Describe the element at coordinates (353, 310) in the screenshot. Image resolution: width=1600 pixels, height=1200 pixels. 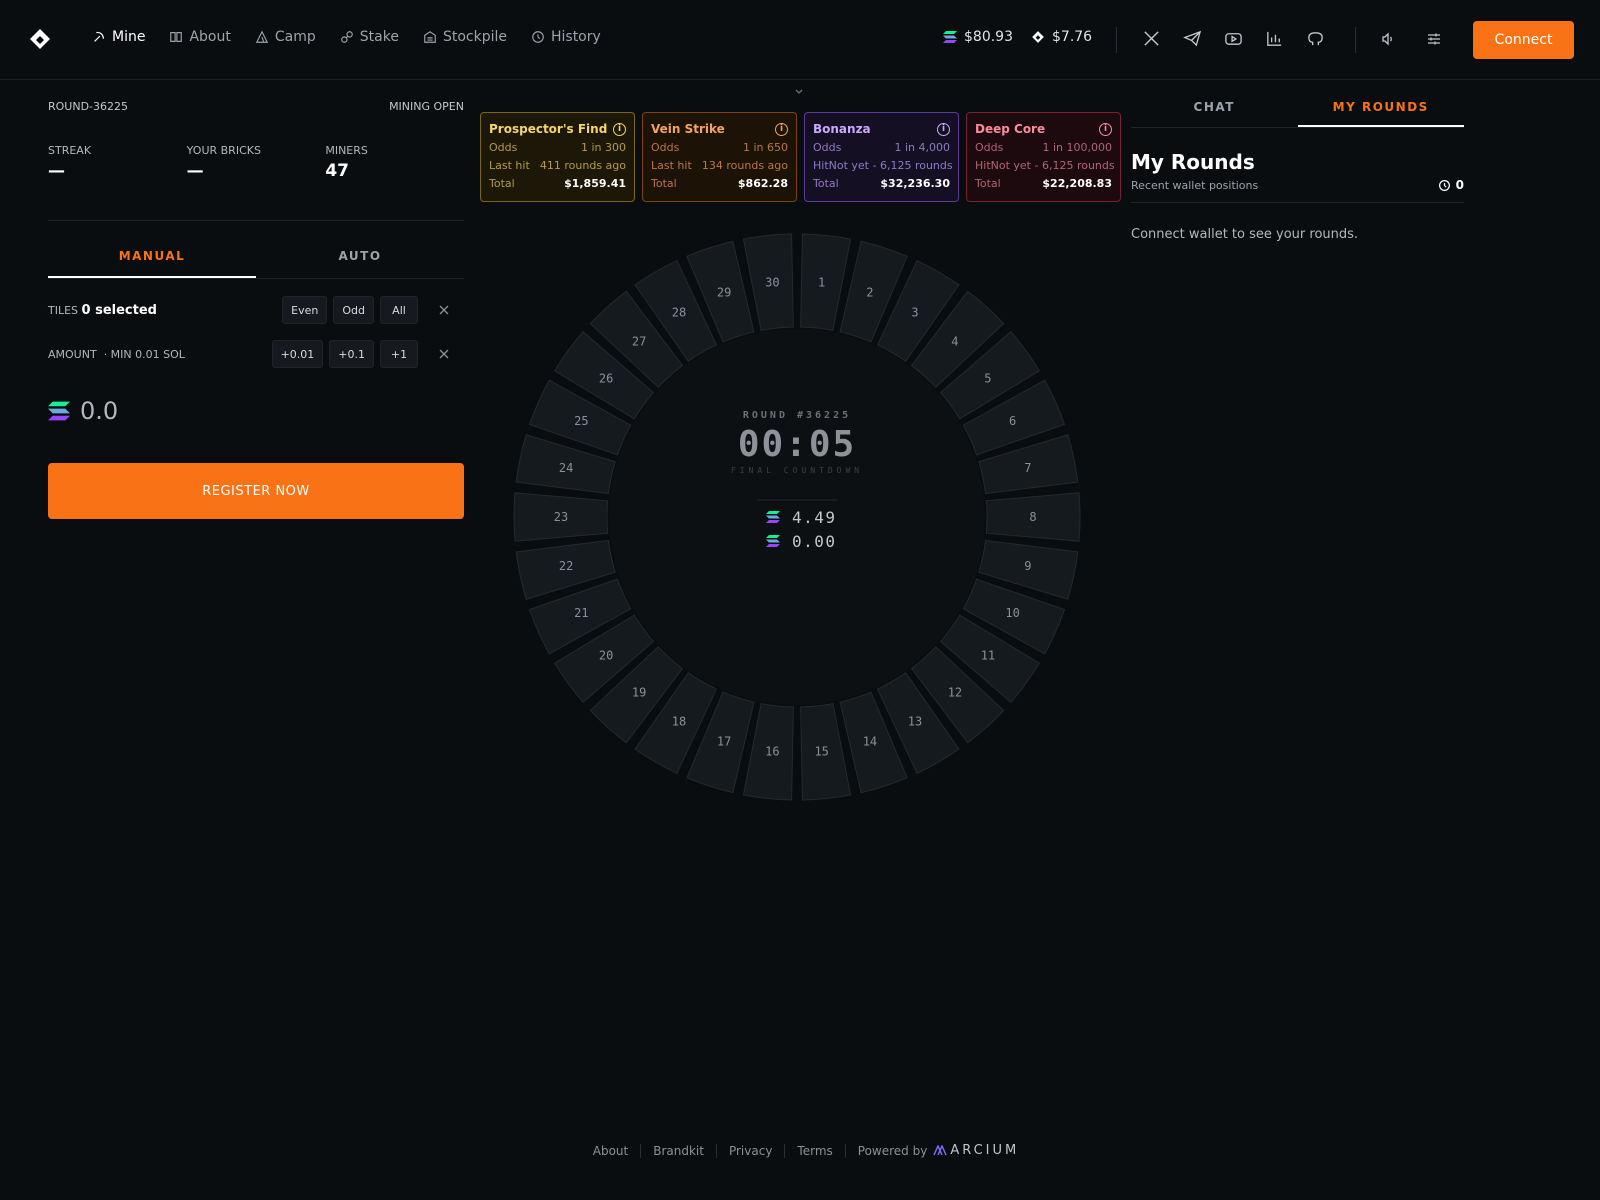
I see `odd-tiles-button: Odd` at that location.